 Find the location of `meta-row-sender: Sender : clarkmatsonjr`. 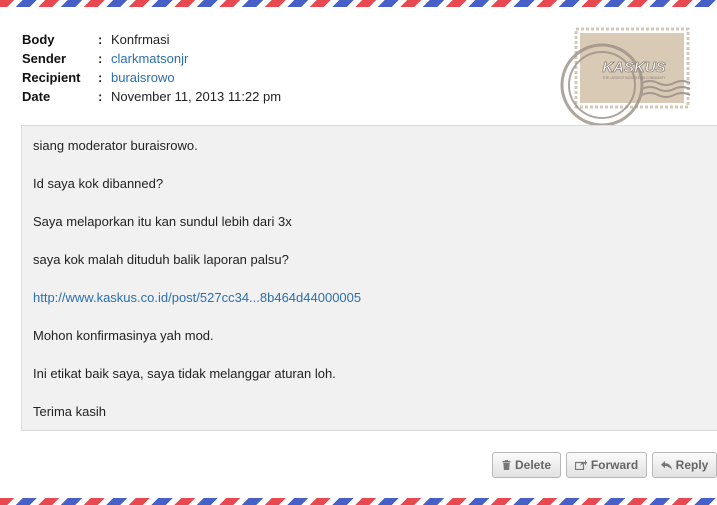

meta-row-sender: Sender : clarkmatsonjr is located at coordinates (151, 58).